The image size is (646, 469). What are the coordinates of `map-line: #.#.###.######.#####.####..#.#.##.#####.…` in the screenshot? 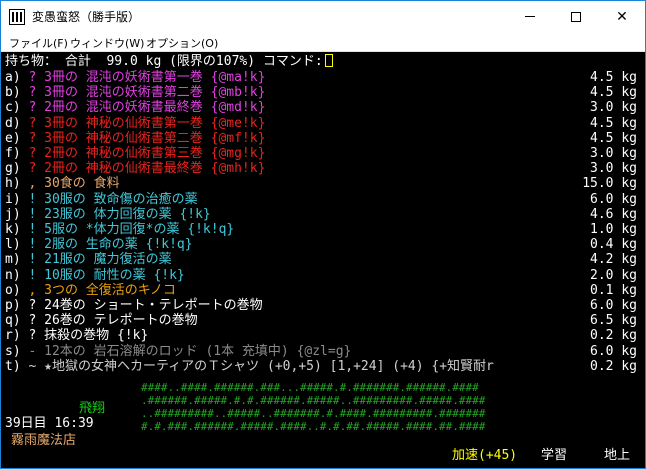 It's located at (313, 426).